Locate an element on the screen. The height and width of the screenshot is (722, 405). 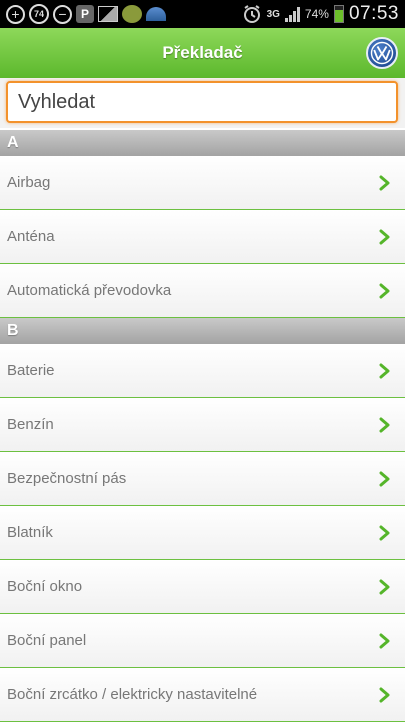
notification-count-icon: 74 is located at coordinates (39, 14).